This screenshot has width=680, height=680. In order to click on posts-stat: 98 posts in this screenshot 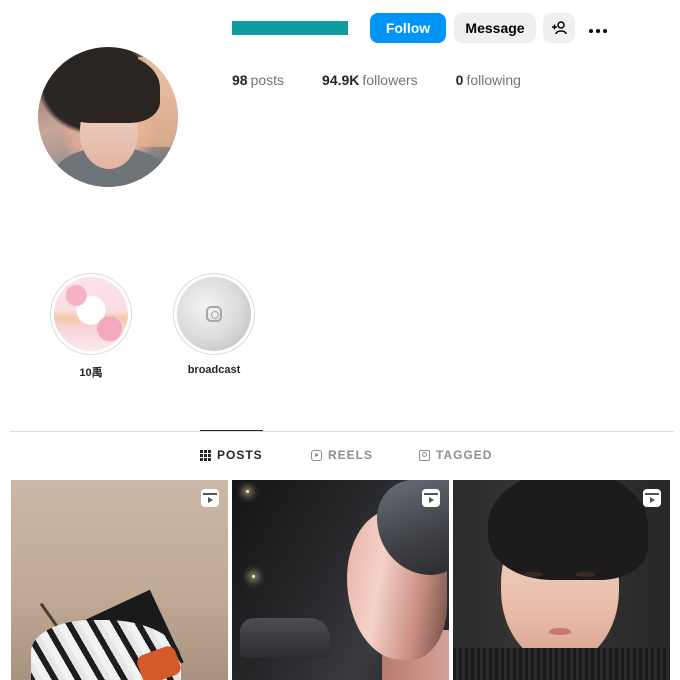, I will do `click(258, 80)`.